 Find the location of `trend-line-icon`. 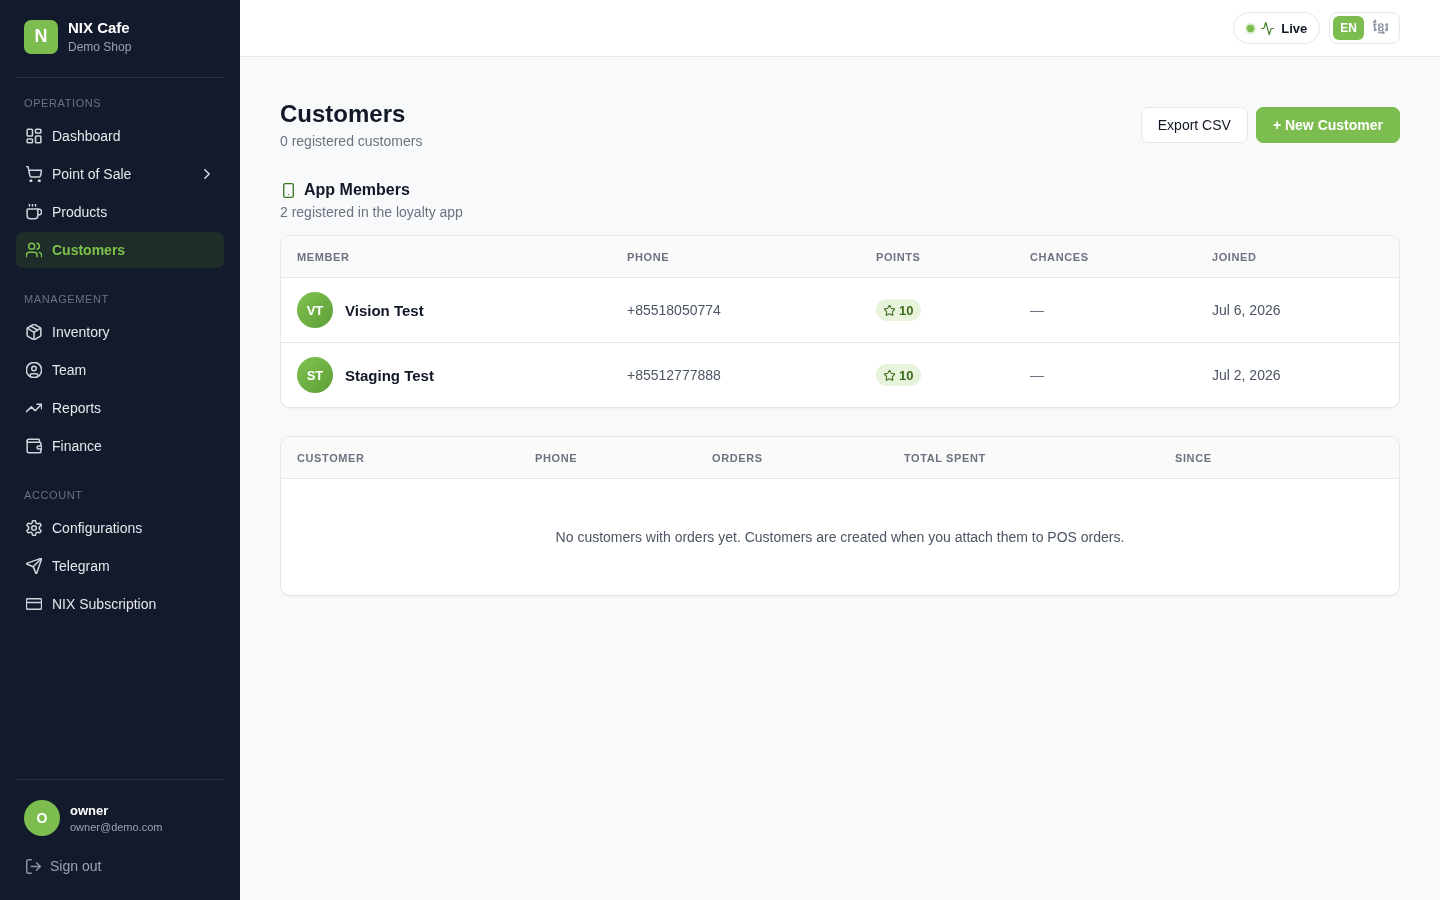

trend-line-icon is located at coordinates (34, 408).